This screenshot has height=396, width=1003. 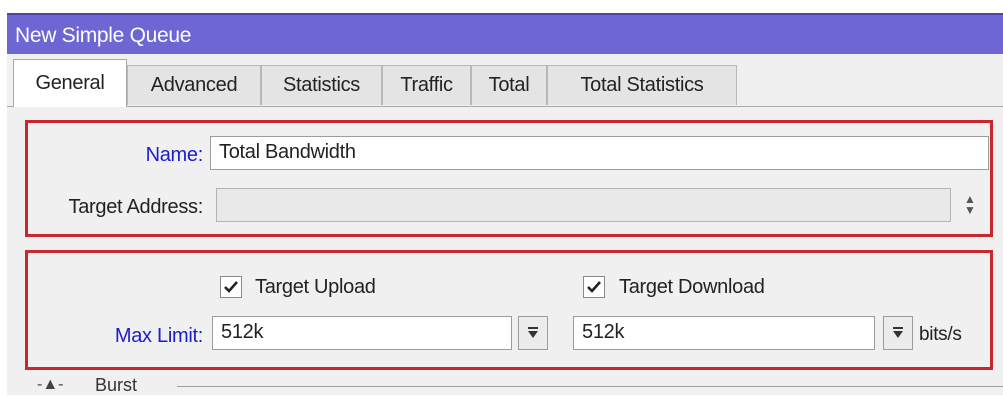 What do you see at coordinates (70, 83) in the screenshot?
I see `tab-general: General` at bounding box center [70, 83].